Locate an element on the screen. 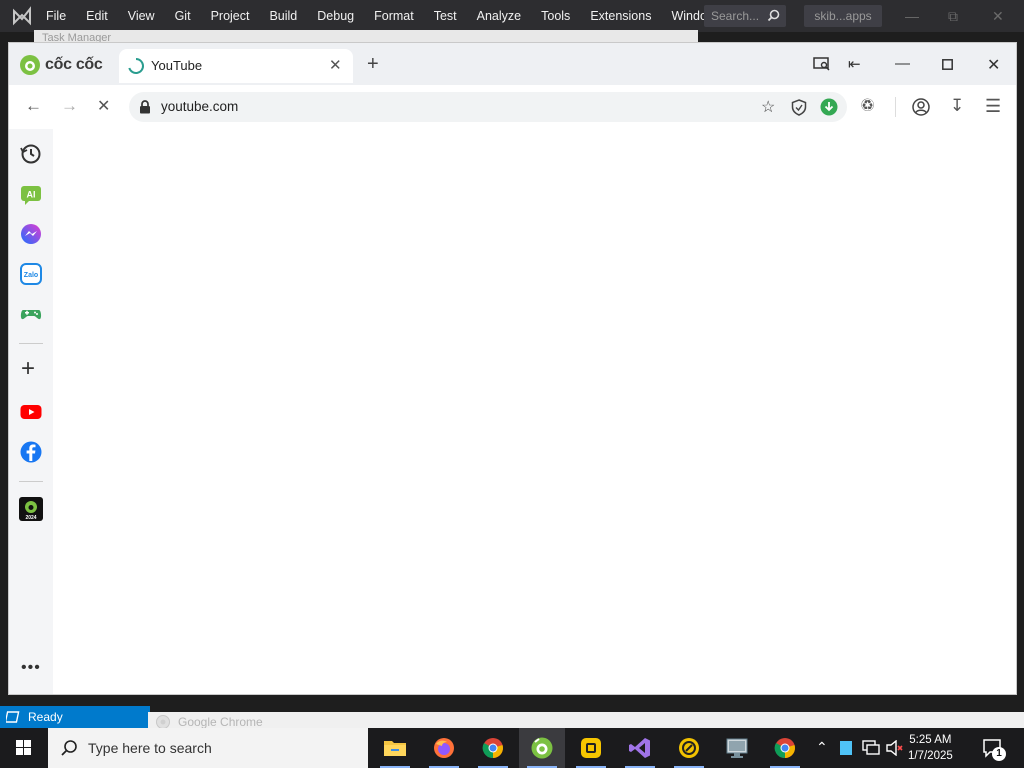  downloads-icon: ↧ is located at coordinates (957, 106).